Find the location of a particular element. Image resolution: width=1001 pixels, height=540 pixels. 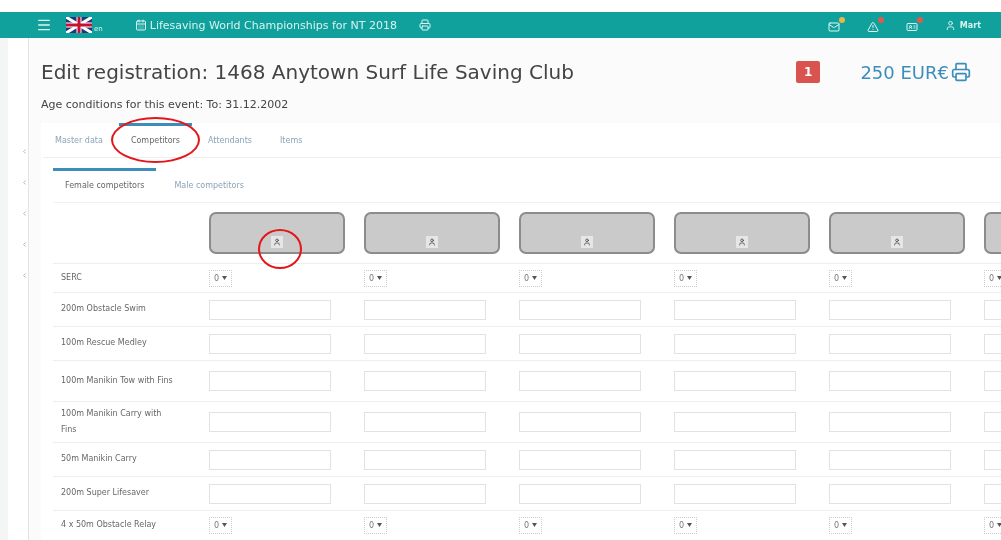

tab: Master data is located at coordinates (79, 140).